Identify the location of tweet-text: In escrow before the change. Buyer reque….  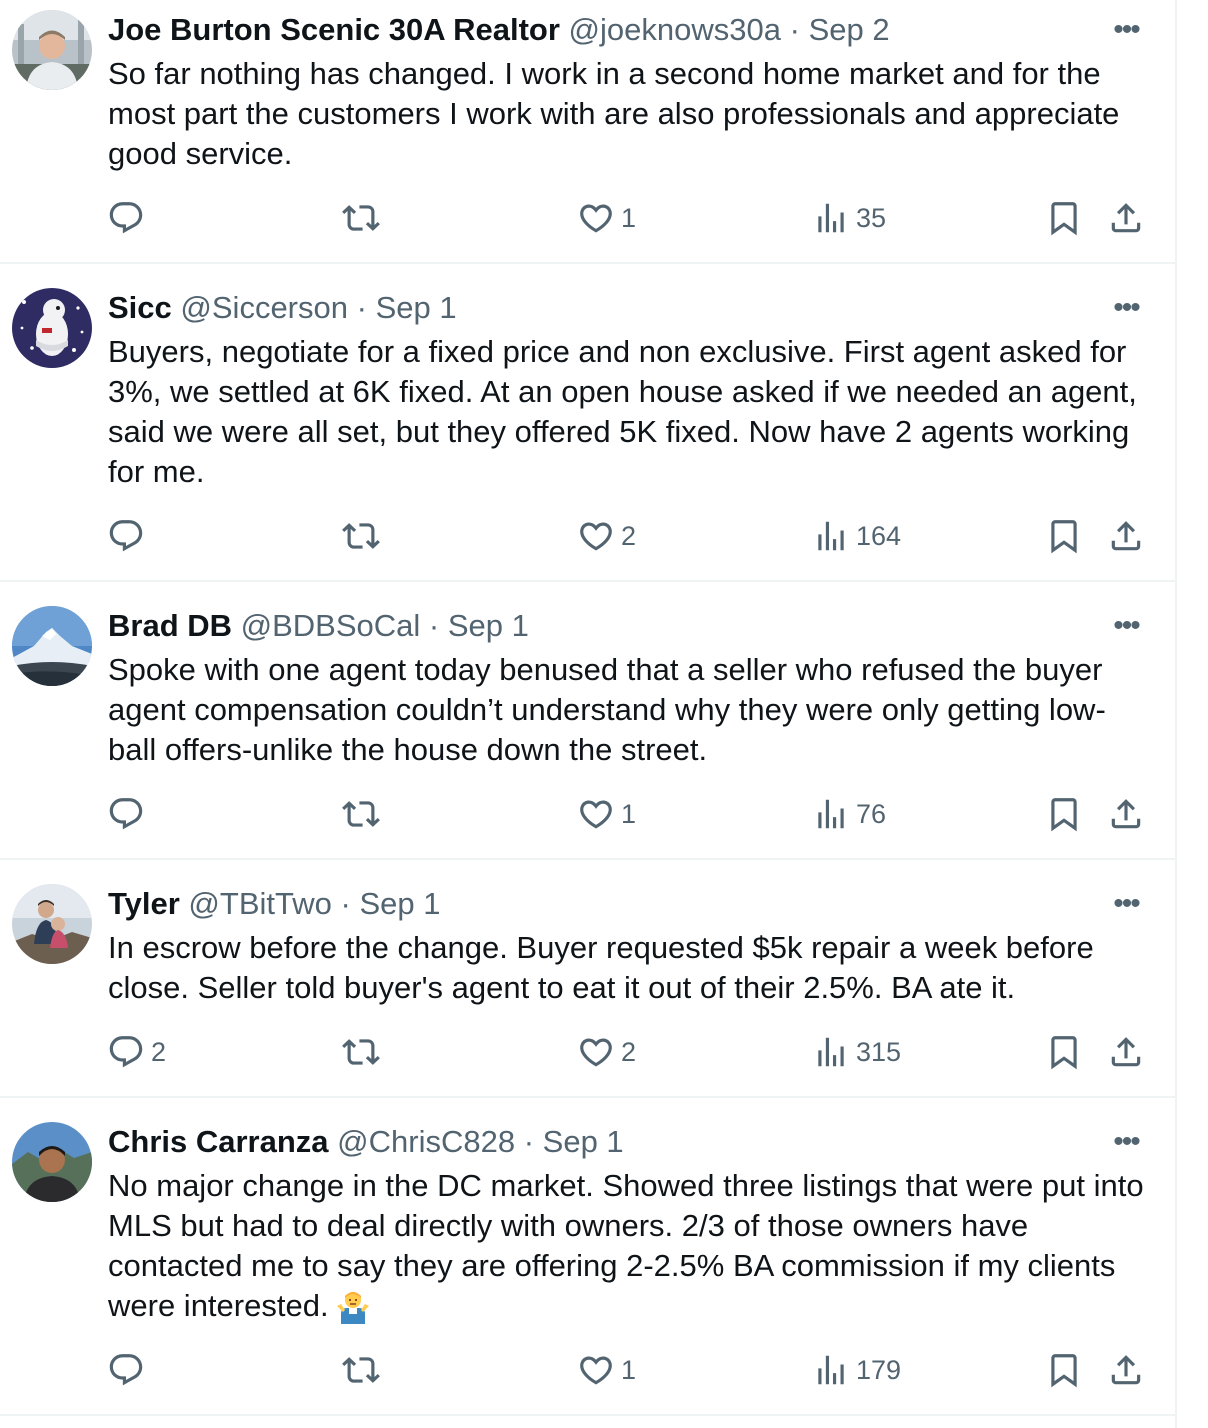
(601, 967).